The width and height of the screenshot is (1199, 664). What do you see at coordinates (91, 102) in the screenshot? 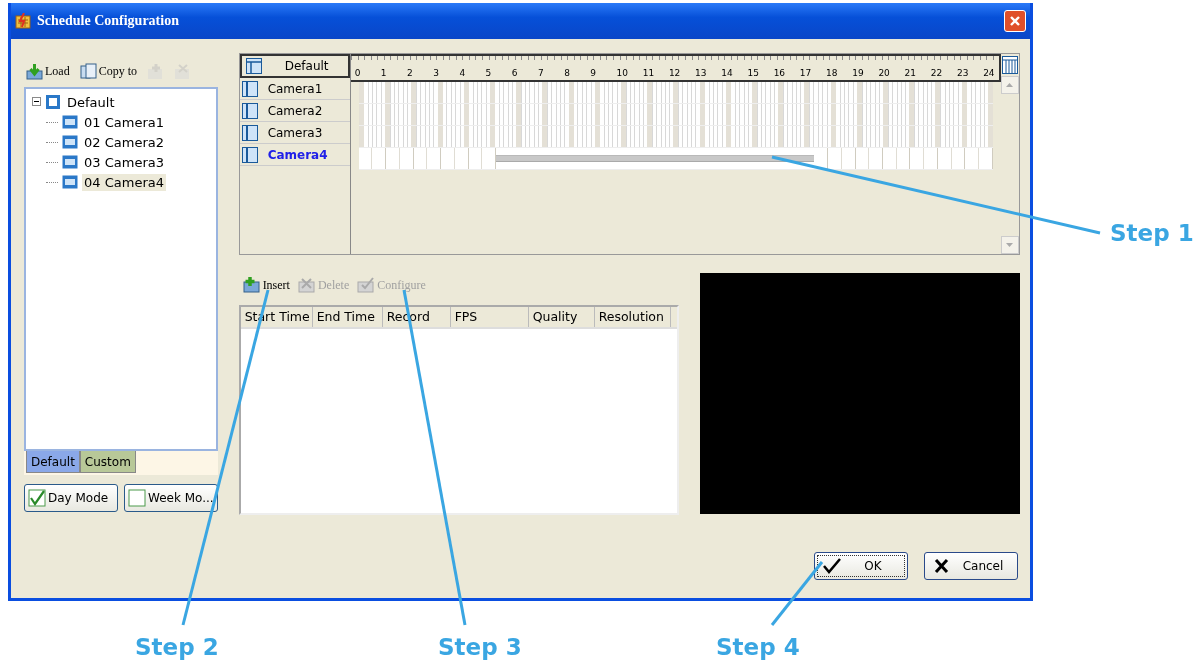
I see `tree-item: Default` at bounding box center [91, 102].